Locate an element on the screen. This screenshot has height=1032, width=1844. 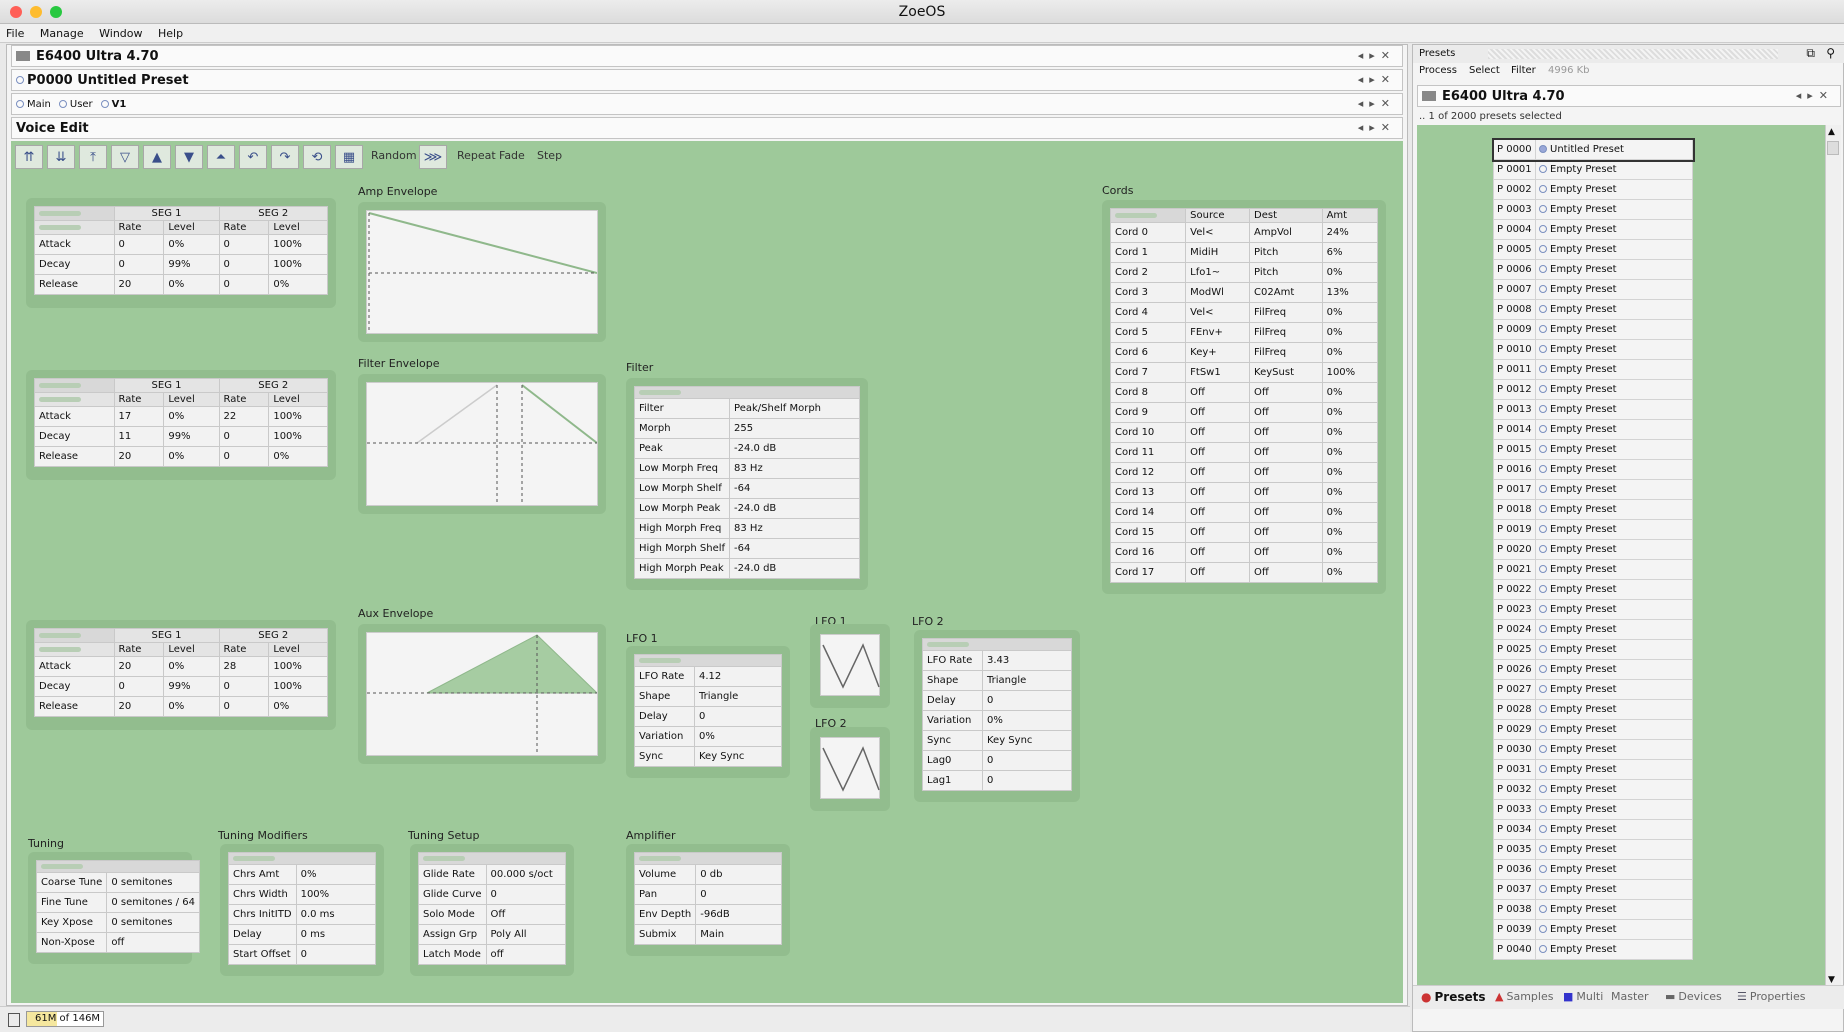
lower-icon: ▽ is located at coordinates (125, 157).